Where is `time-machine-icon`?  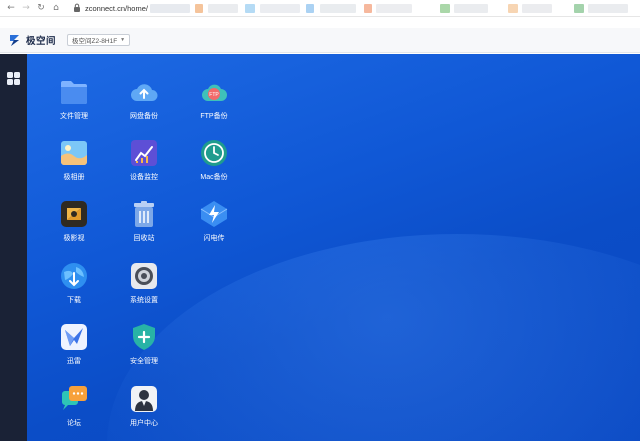
time-machine-icon is located at coordinates (214, 153).